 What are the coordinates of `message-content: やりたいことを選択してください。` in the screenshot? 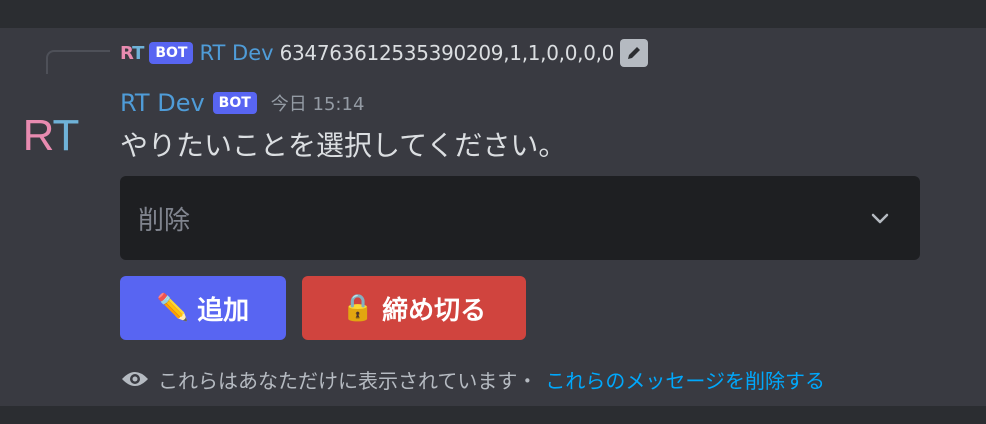 It's located at (343, 145).